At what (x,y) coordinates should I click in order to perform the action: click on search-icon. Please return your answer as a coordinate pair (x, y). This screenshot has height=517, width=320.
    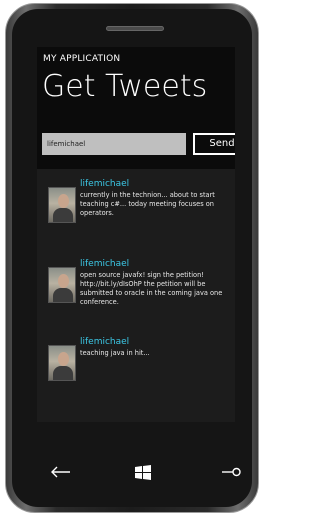
    Looking at the image, I should click on (231, 473).